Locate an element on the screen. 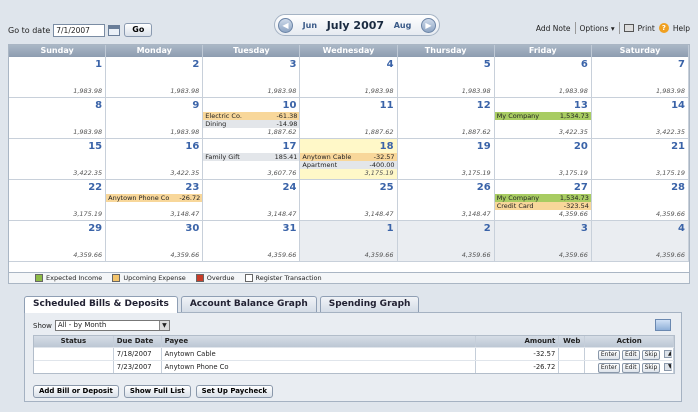 This screenshot has width=698, height=412. day-cell: 13 My Company 1,534.73 3,422.35 is located at coordinates (543, 118).